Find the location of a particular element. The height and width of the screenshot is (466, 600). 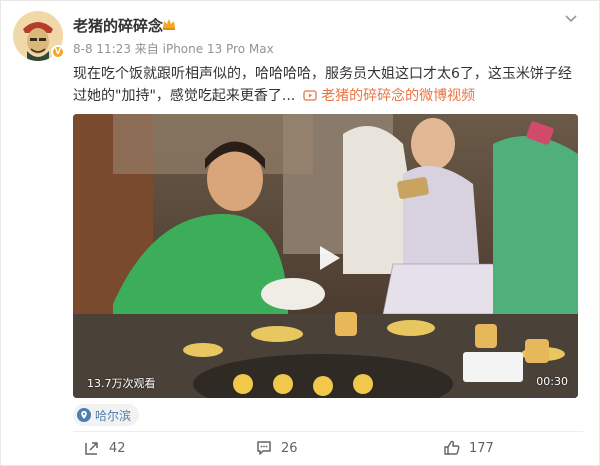

location-tag: 哈尔滨 is located at coordinates (106, 415).